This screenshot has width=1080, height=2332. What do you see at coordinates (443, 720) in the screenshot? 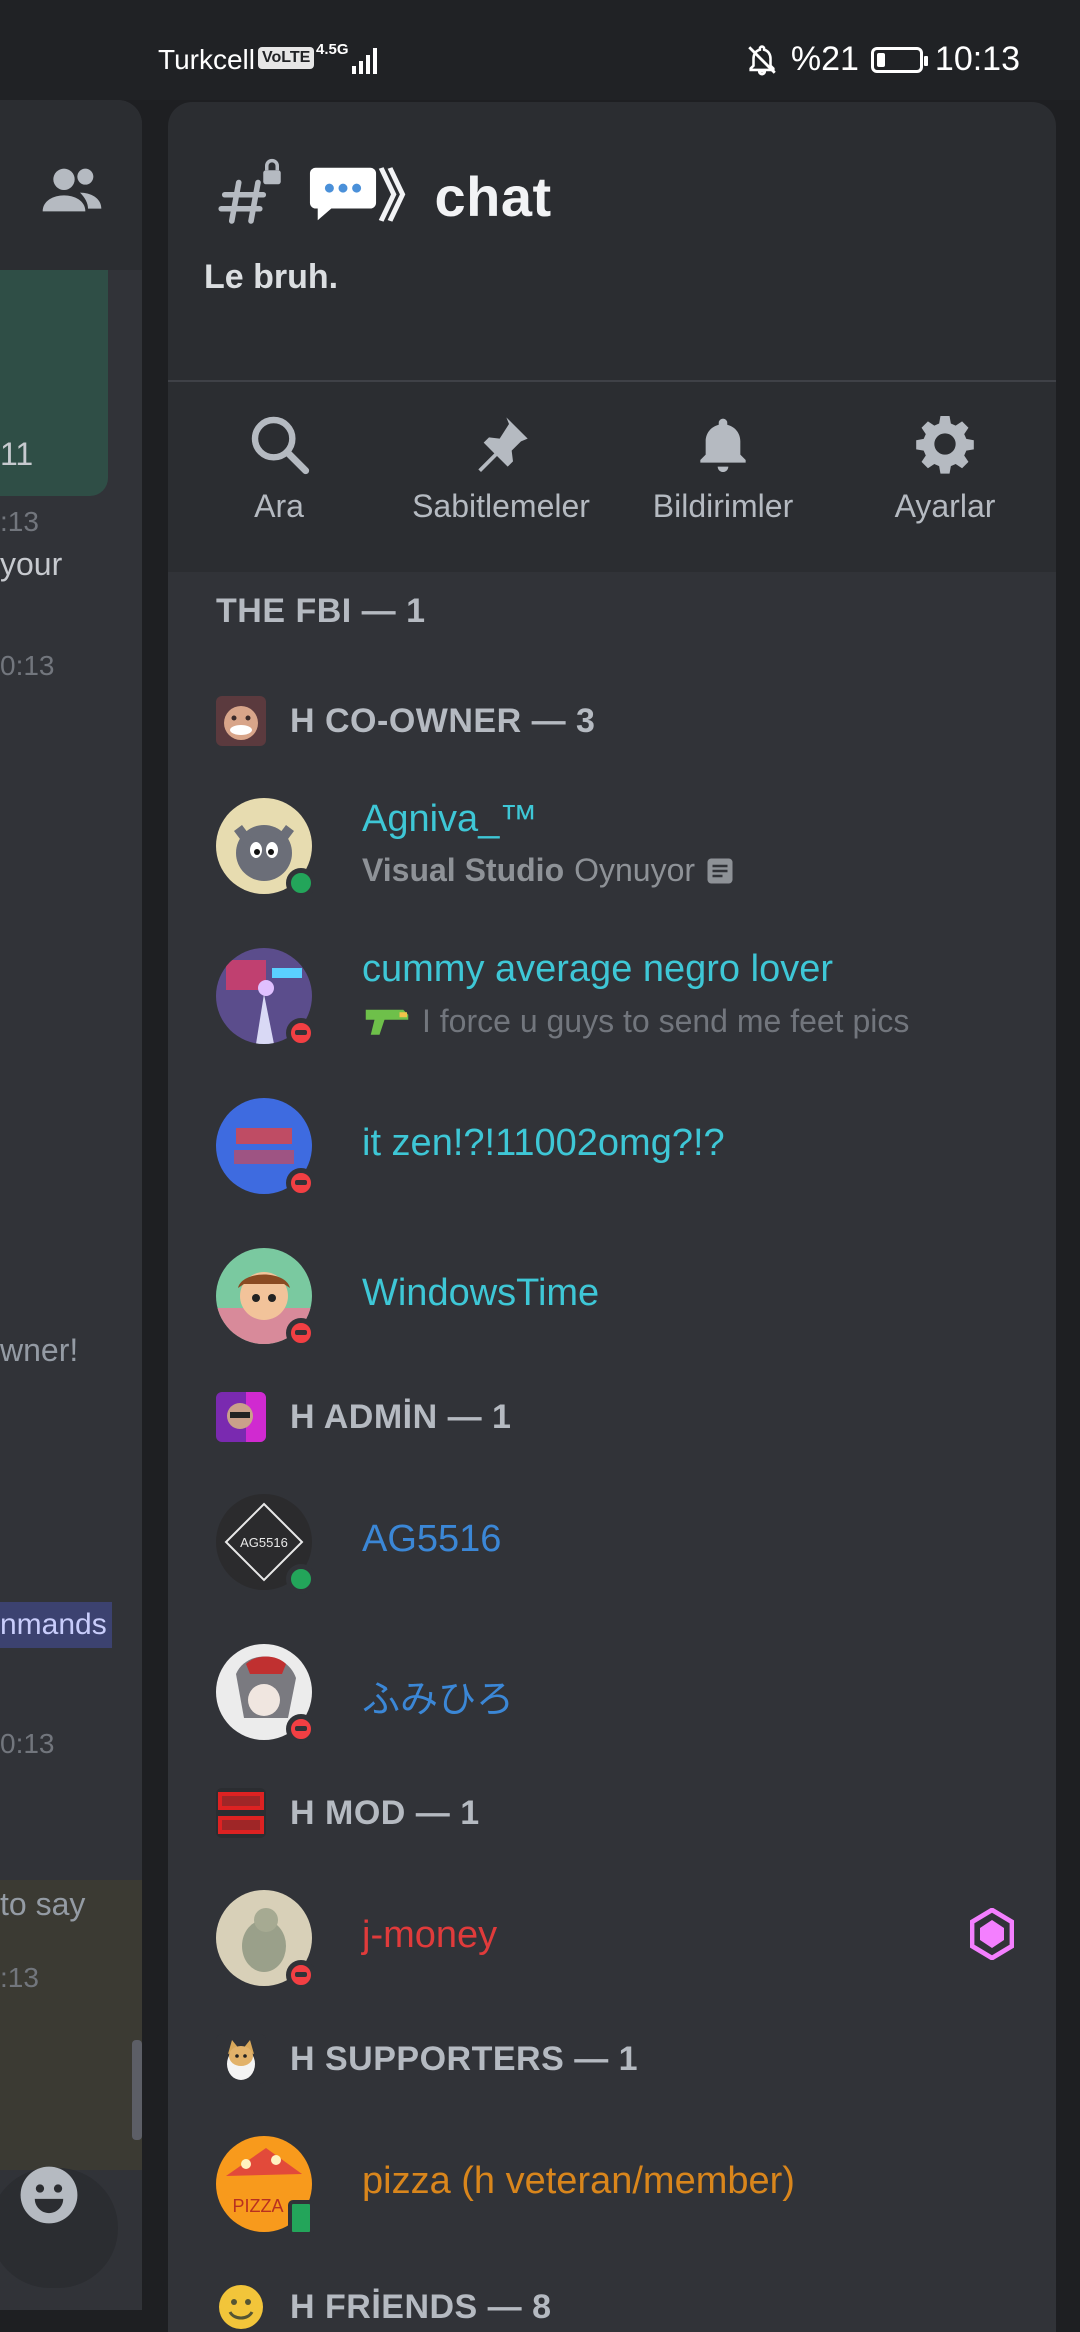
I see `role-label: H CO-OWNER — 3` at bounding box center [443, 720].